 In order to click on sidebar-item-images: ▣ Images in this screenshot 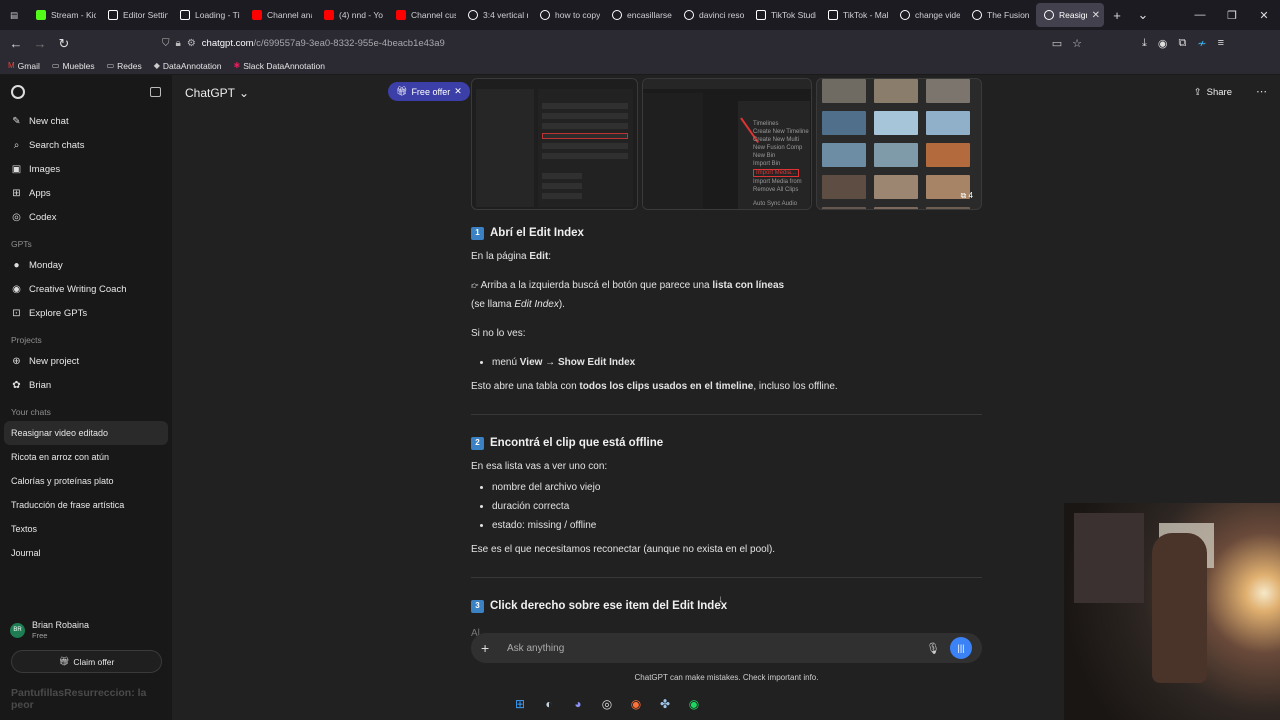, I will do `click(86, 169)`.